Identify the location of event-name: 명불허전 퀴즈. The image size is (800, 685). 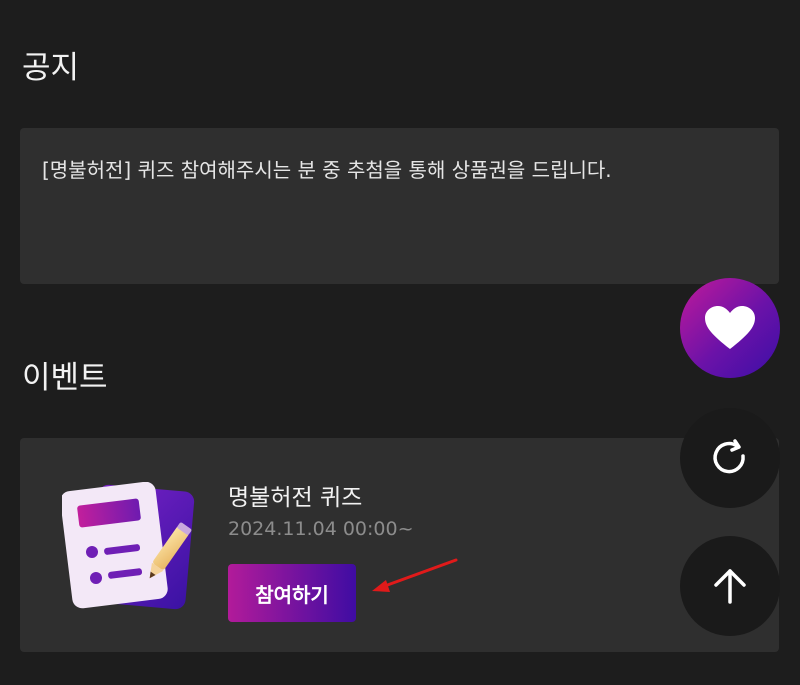
(295, 498).